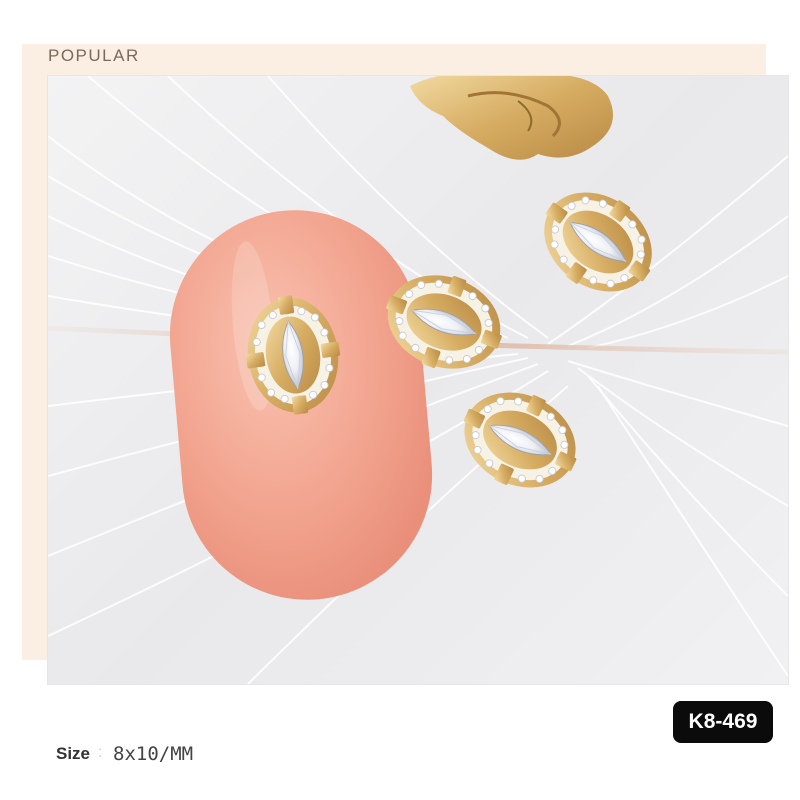  What do you see at coordinates (94, 55) in the screenshot?
I see `popular-label: POPULAR` at bounding box center [94, 55].